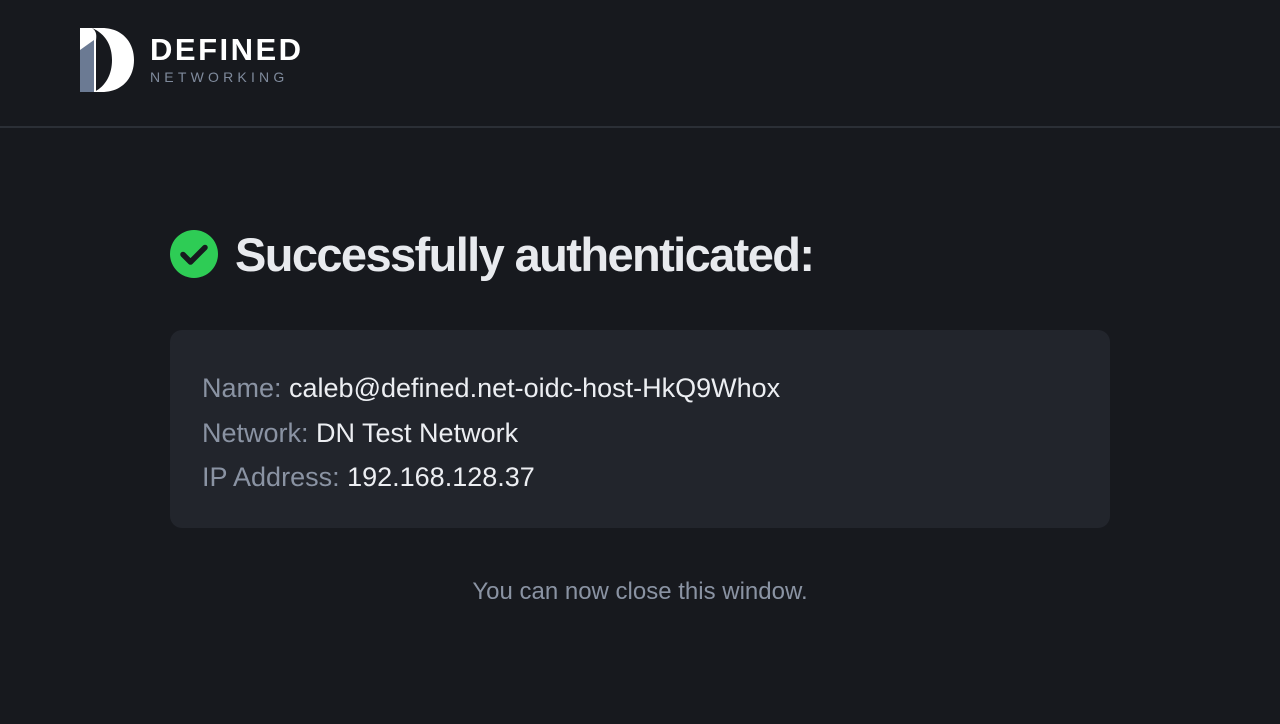 This screenshot has width=1280, height=724. Describe the element at coordinates (246, 388) in the screenshot. I see `detail-label: Name:` at that location.